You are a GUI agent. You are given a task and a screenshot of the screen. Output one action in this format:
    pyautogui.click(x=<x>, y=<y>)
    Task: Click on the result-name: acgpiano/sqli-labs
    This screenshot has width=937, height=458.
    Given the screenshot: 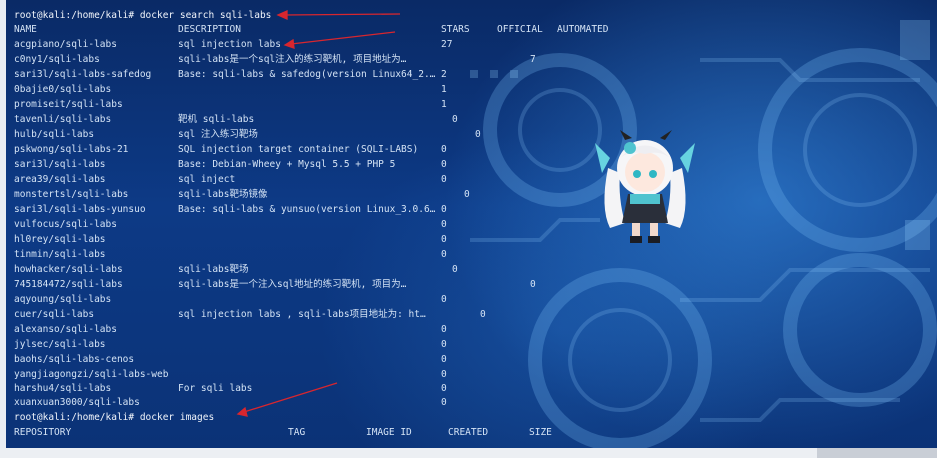 What is the action you would take?
    pyautogui.click(x=65, y=44)
    